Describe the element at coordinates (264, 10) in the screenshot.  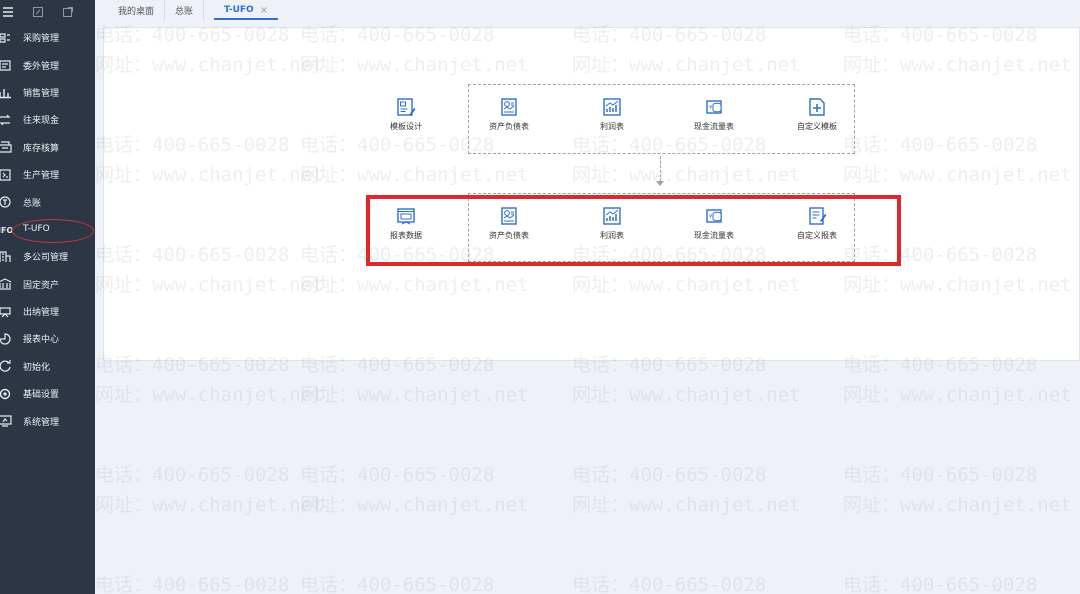
I see `close-icon: ×` at that location.